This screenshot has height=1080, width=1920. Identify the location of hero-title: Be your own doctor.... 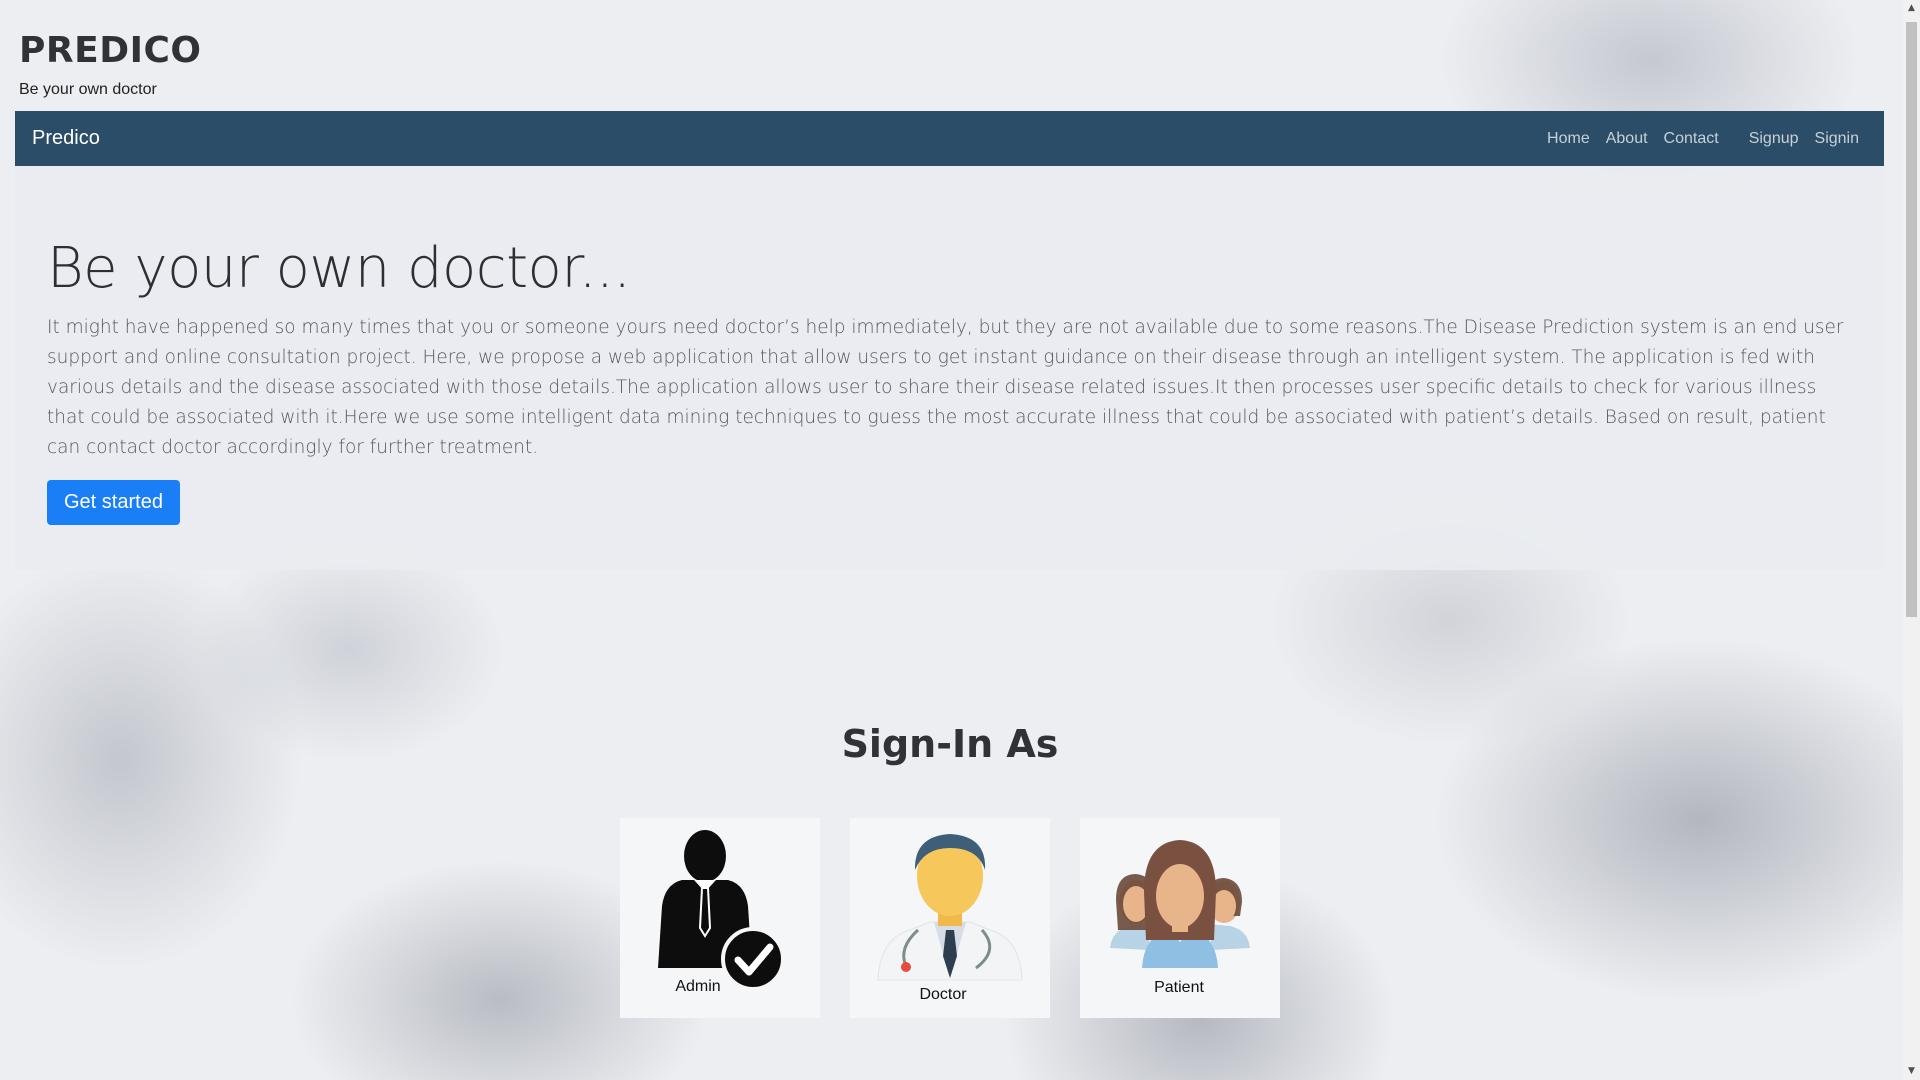
(339, 268).